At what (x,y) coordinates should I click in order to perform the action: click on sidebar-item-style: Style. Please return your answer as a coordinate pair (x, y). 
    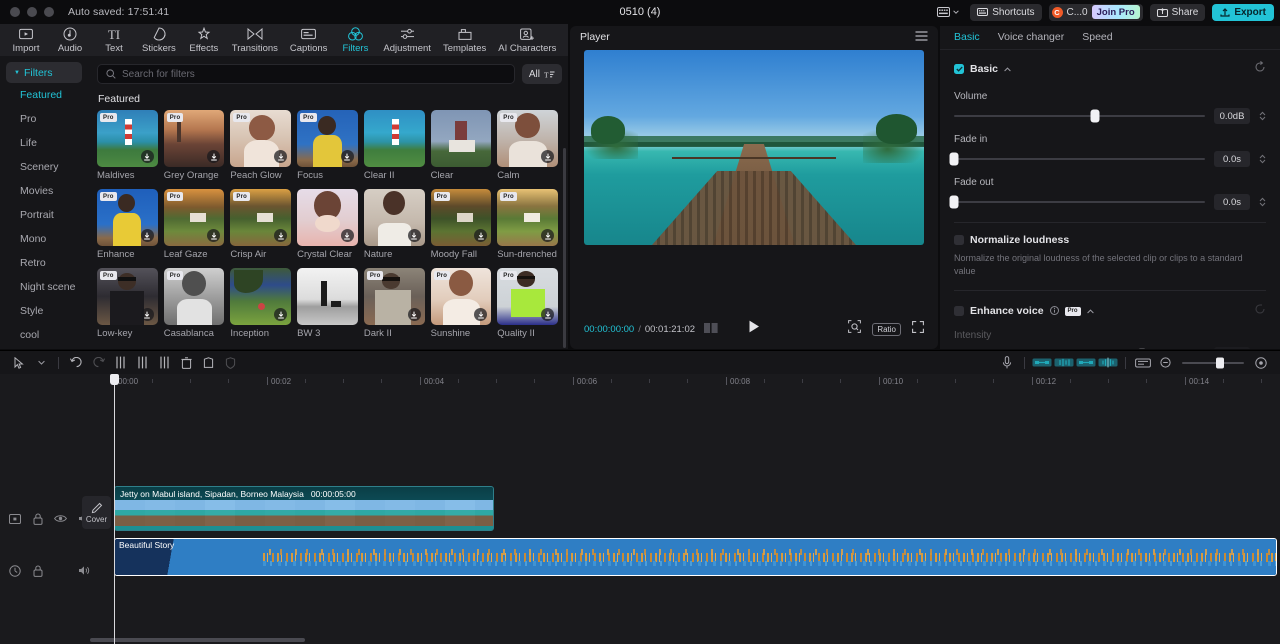
    Looking at the image, I should click on (44, 311).